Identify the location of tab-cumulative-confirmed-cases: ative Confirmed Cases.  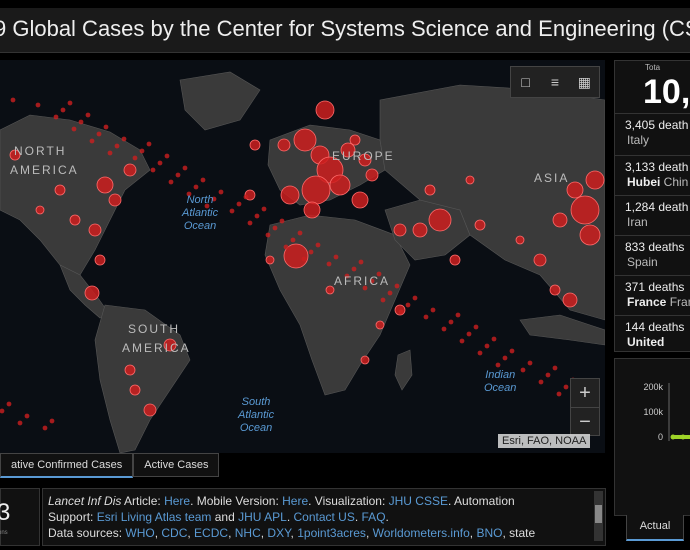
(67, 465).